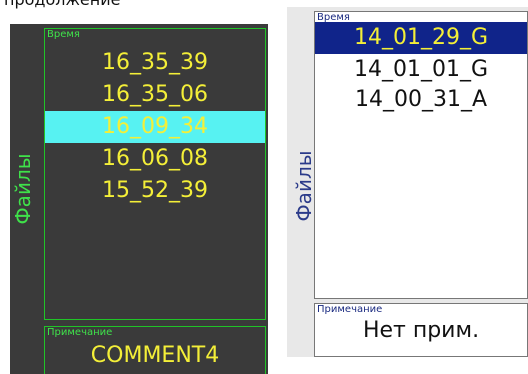 The height and width of the screenshot is (374, 528). Describe the element at coordinates (421, 38) in the screenshot. I see `list-item-selected: 14_01_29_G` at that location.